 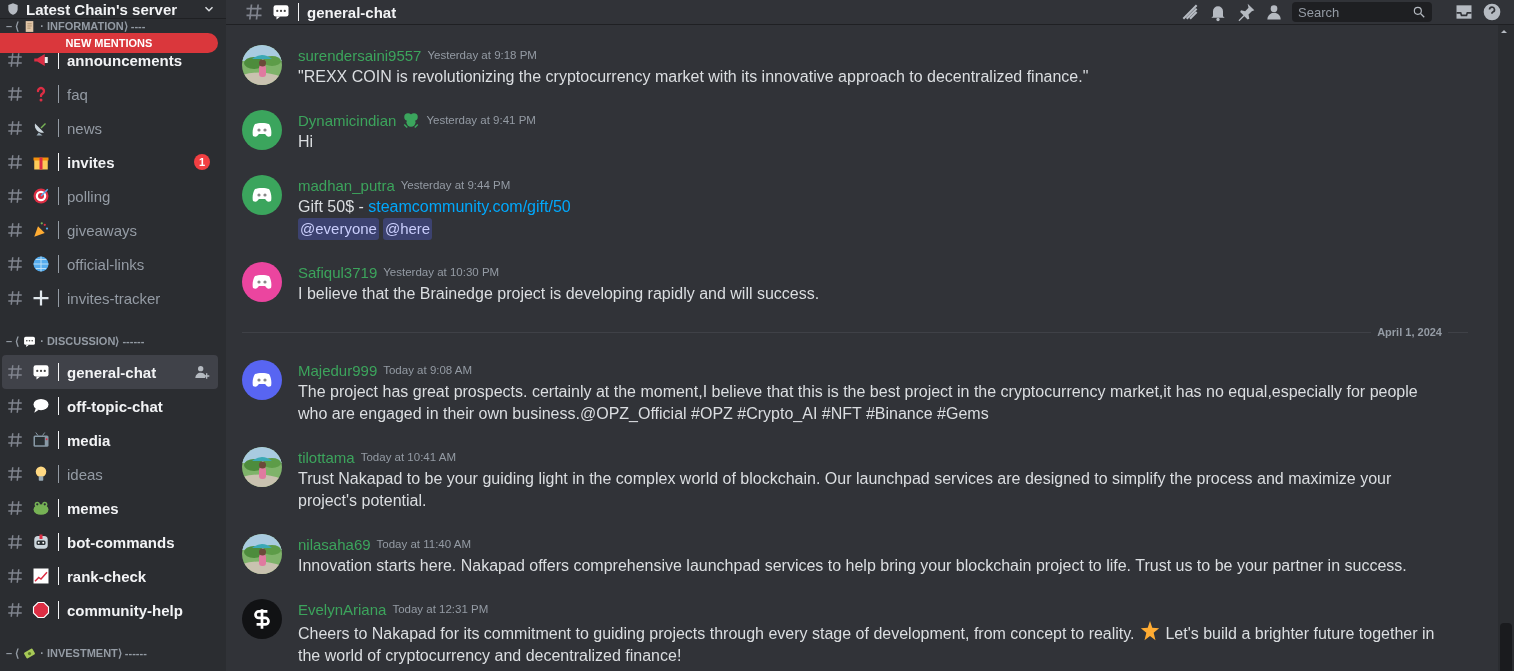 I want to click on cross-icon, so click(x=41, y=298).